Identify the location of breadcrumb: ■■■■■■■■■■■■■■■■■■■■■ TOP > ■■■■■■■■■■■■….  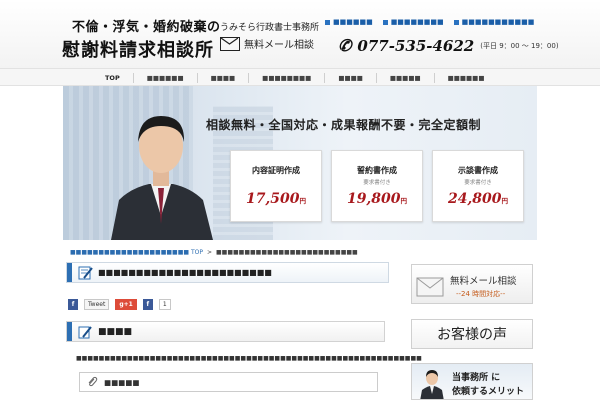
(214, 252).